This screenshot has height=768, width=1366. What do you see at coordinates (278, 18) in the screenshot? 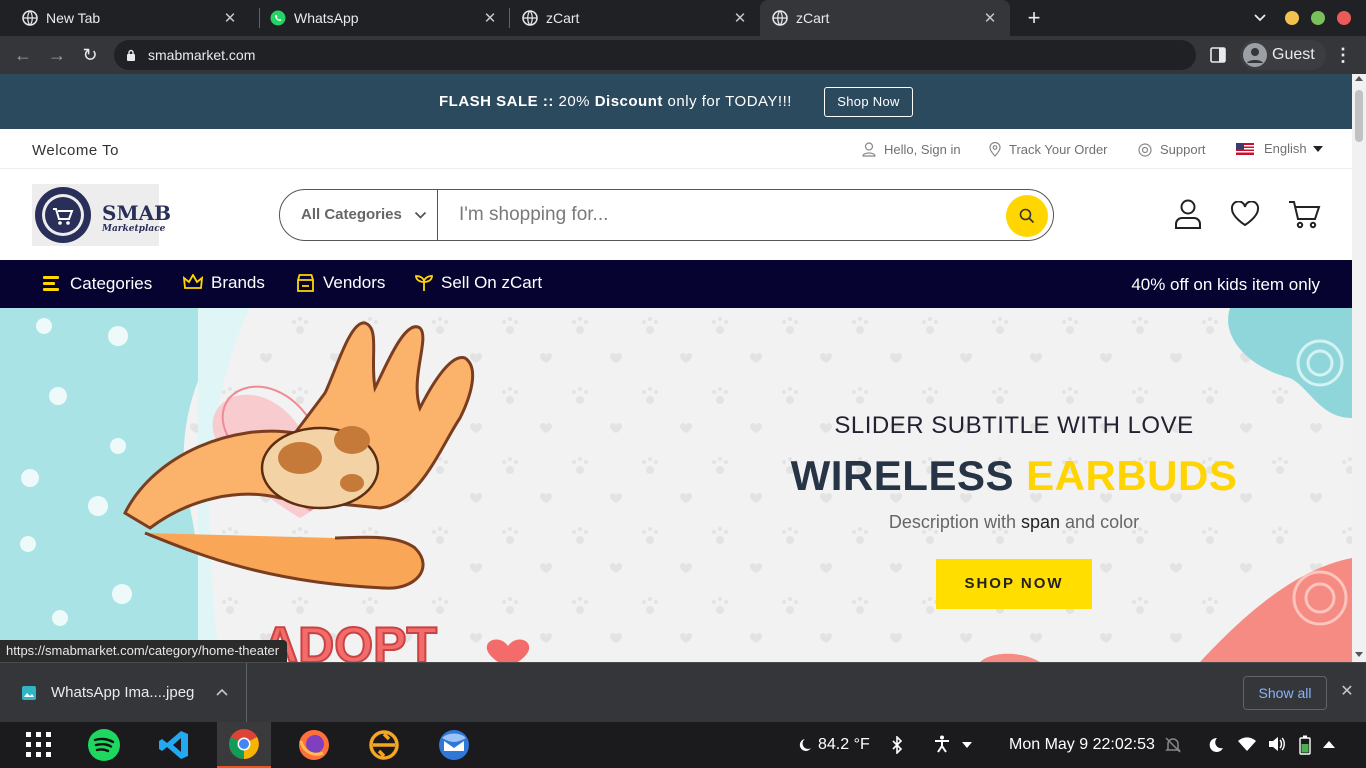
I see `whatsapp-icon` at bounding box center [278, 18].